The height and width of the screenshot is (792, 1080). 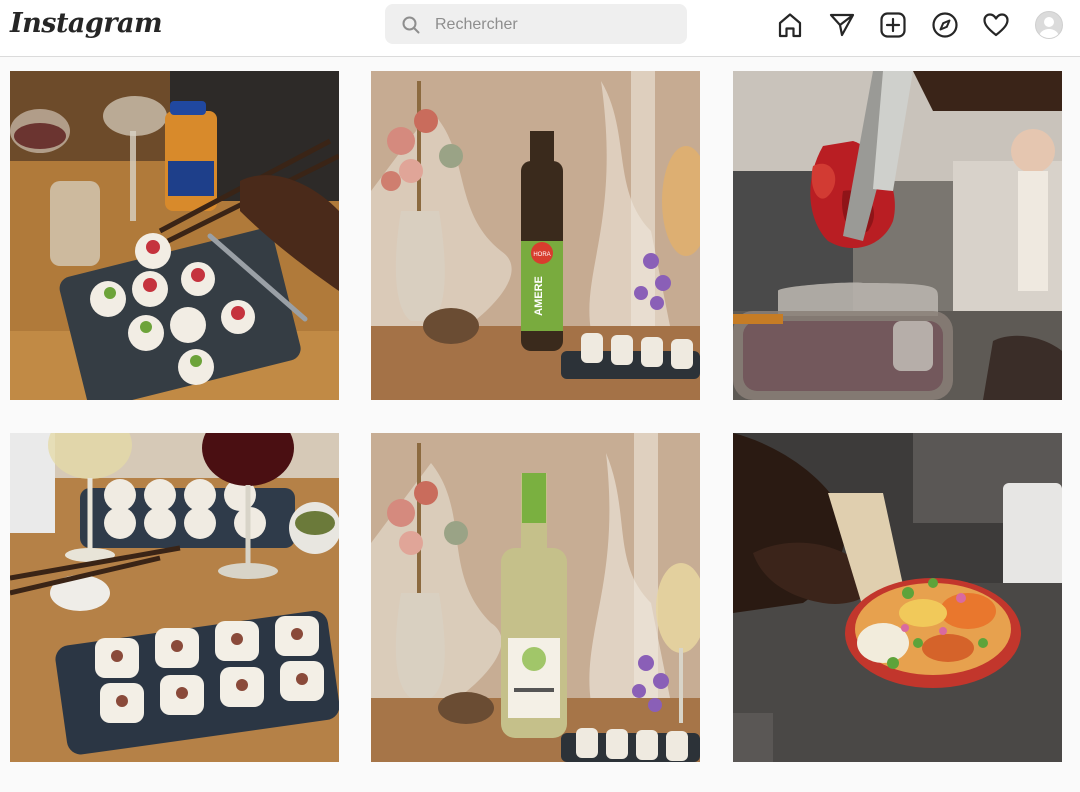 What do you see at coordinates (897, 597) in the screenshot?
I see `post-thumbnail-poke-bowl` at bounding box center [897, 597].